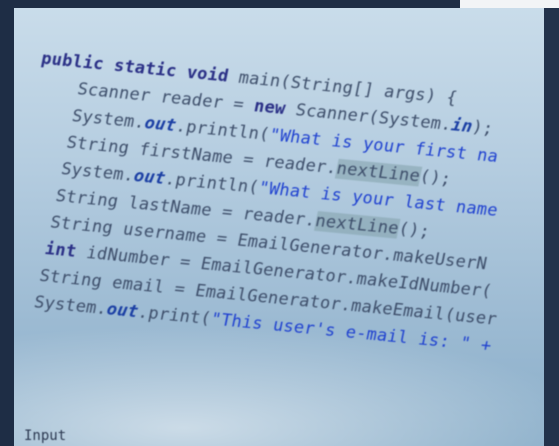 This screenshot has height=446, width=559. What do you see at coordinates (551, 227) in the screenshot?
I see `photo-border-right` at bounding box center [551, 227].